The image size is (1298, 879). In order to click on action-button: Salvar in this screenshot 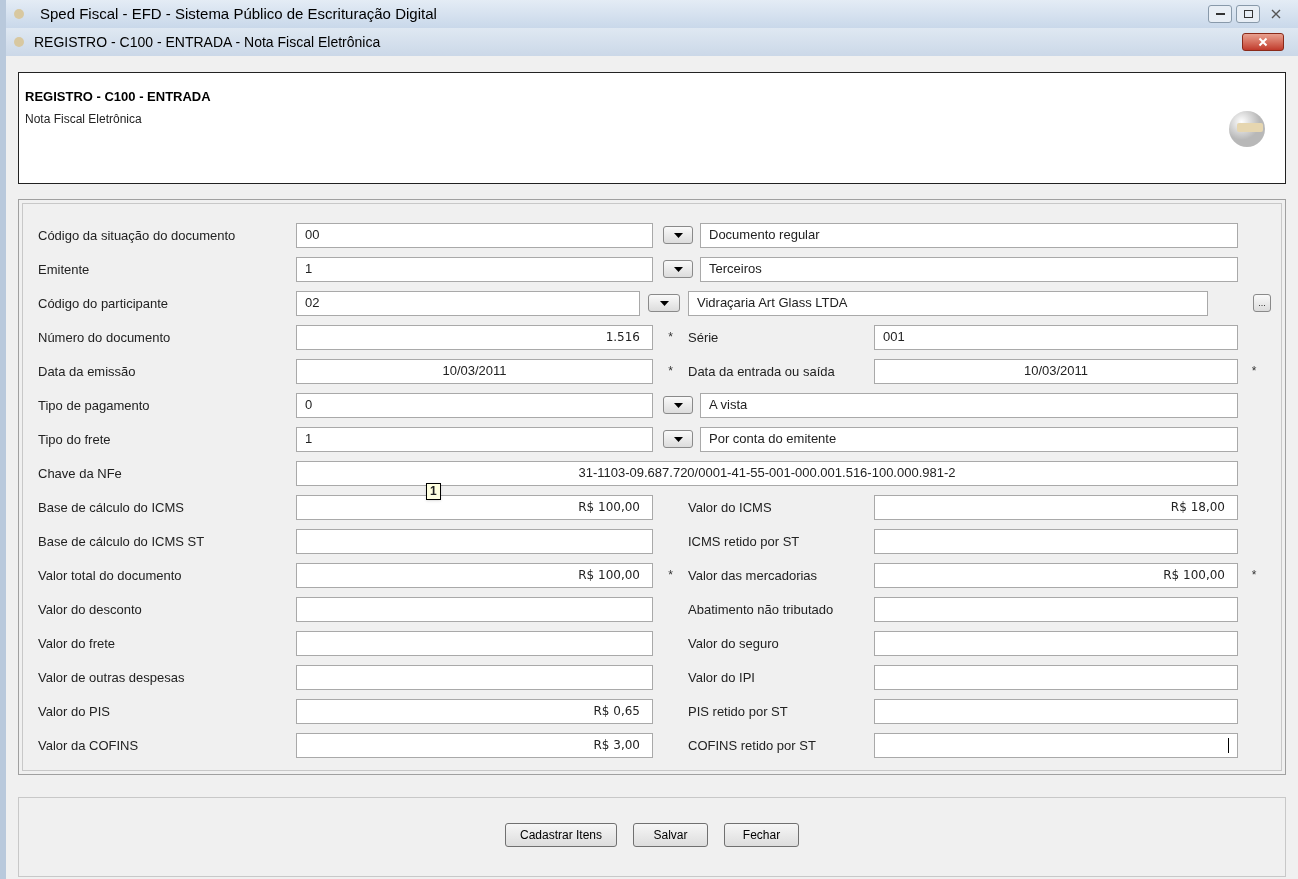, I will do `click(670, 835)`.